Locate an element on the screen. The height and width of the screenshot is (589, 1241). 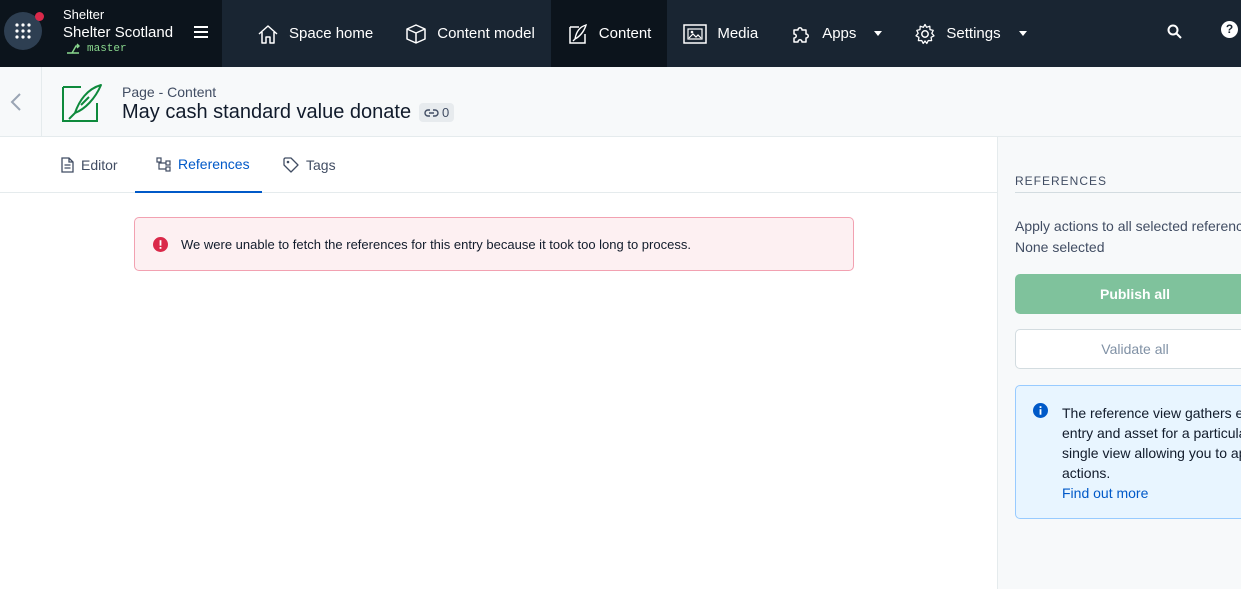
chevron-left-icon is located at coordinates (15, 102).